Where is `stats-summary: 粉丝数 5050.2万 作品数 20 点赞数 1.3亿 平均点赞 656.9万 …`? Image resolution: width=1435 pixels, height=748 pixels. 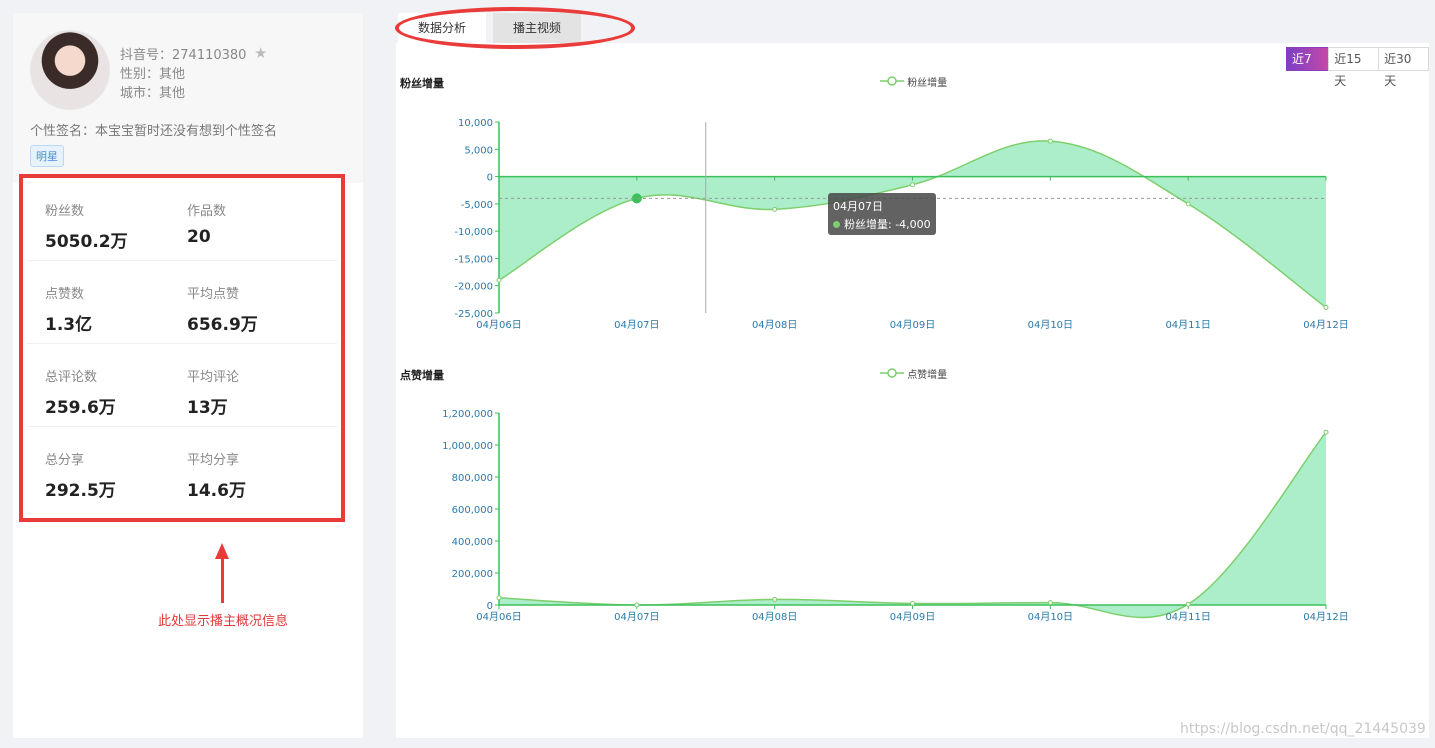
stats-summary: 粉丝数 5050.2万 作品数 20 点赞数 1.3亿 平均点赞 656.9万 … is located at coordinates (182, 348).